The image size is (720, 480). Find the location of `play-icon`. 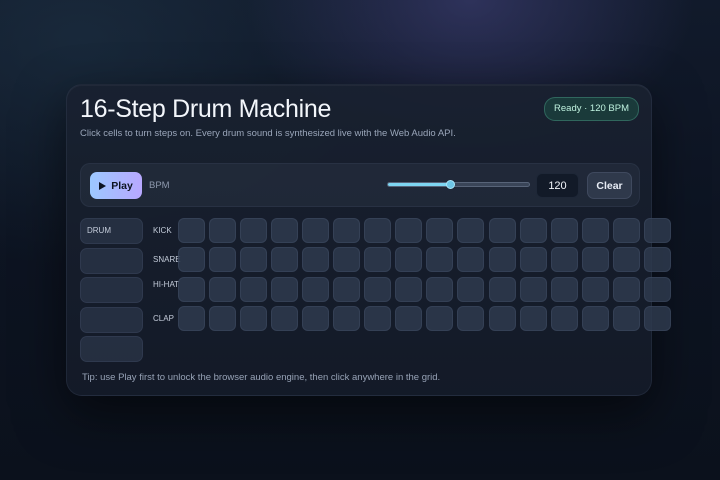

play-icon is located at coordinates (103, 185).